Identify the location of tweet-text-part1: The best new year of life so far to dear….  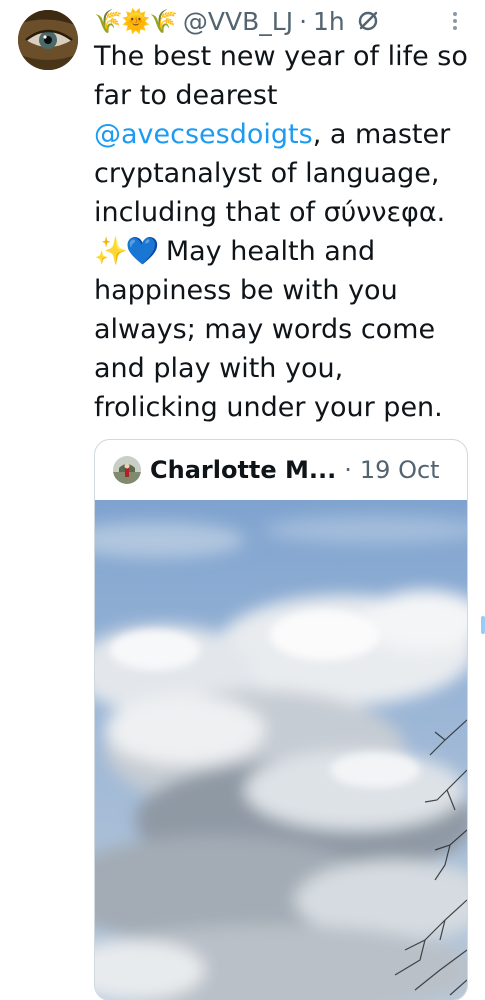
(285, 76).